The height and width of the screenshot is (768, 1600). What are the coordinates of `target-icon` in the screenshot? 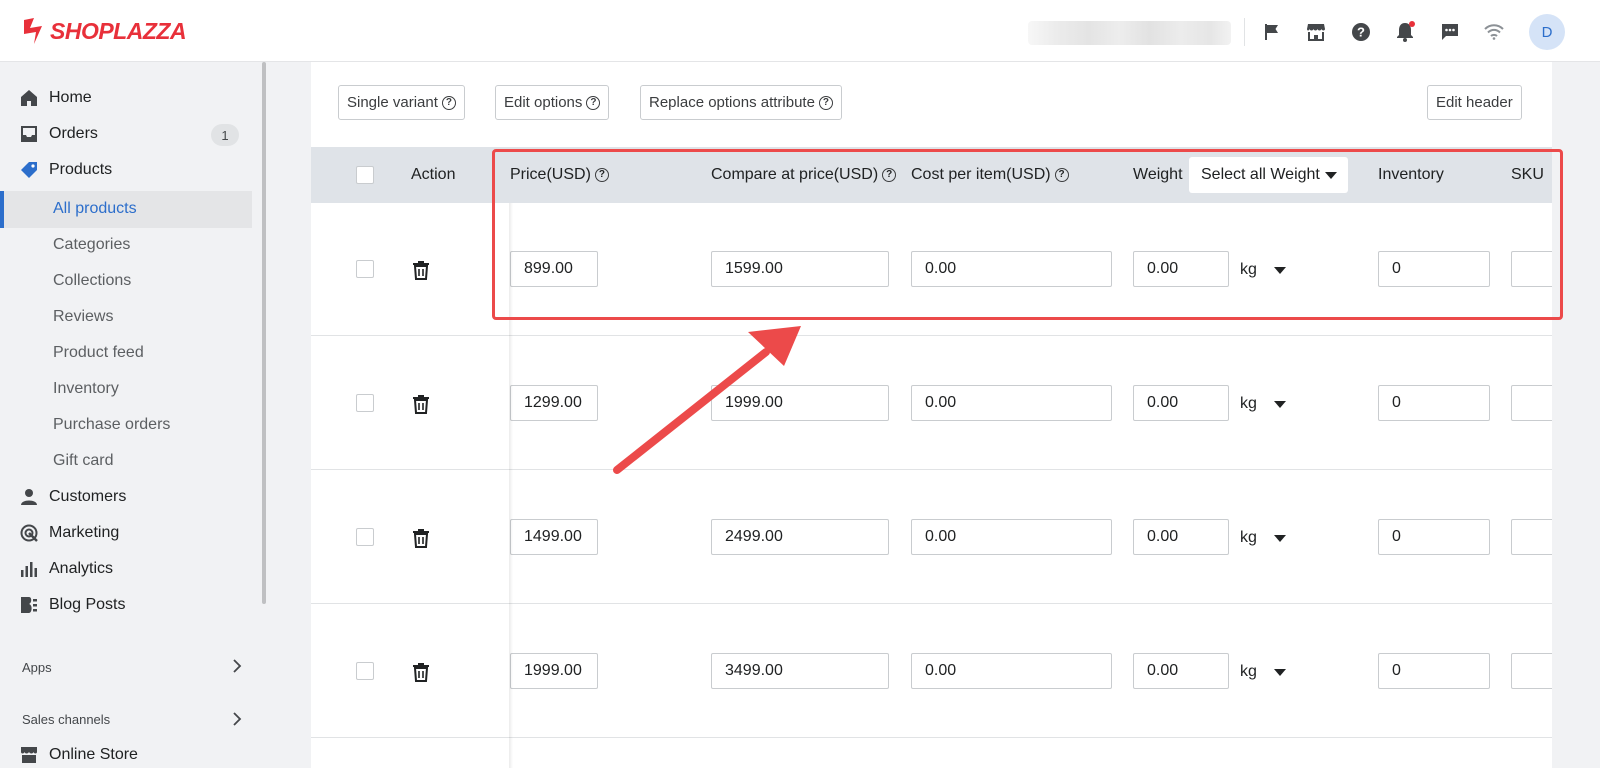 It's located at (29, 533).